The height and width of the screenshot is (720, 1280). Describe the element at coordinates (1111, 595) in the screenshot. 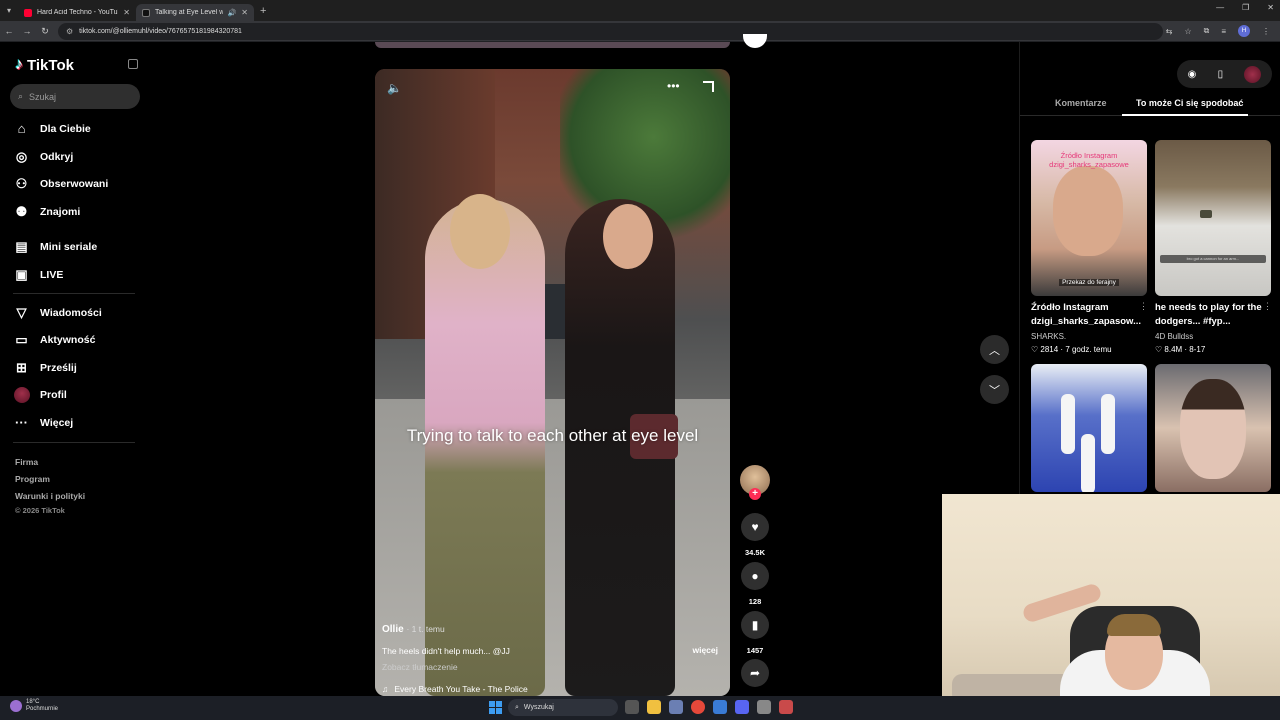

I see `webcam-overlay` at that location.